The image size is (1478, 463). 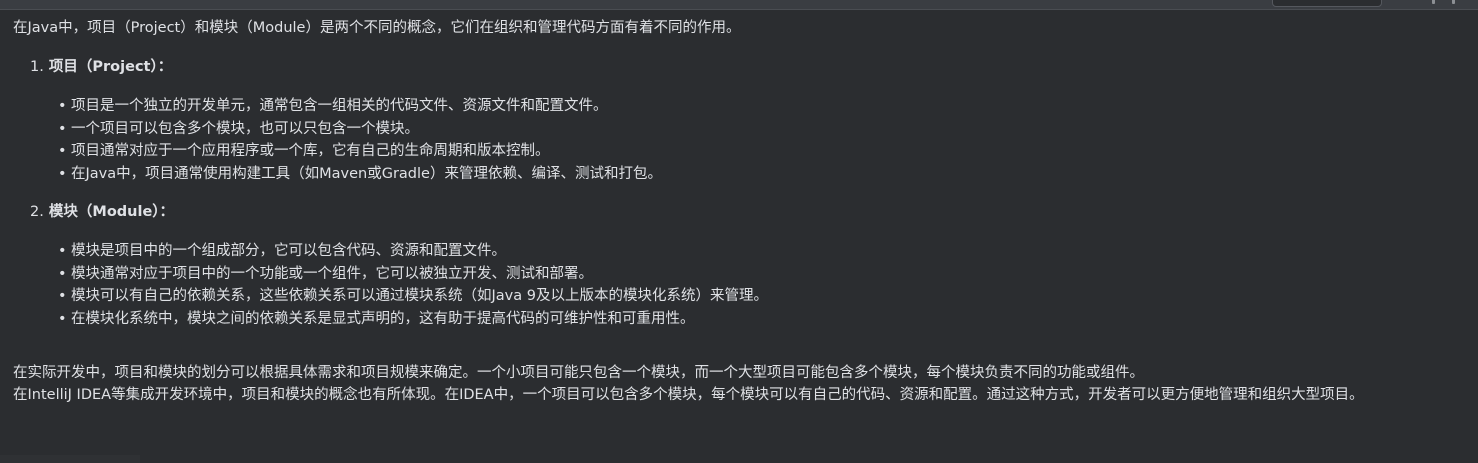 I want to click on section-number: 2., so click(x=37, y=212).